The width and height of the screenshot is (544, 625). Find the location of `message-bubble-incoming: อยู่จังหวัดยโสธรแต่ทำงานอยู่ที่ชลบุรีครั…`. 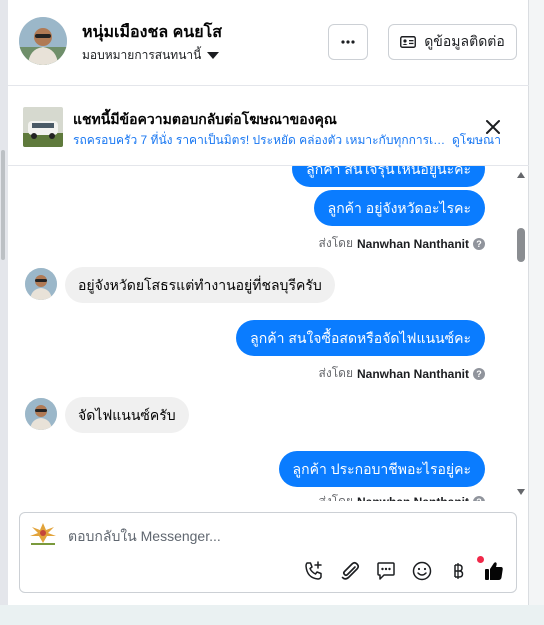

message-bubble-incoming: อยู่จังหวัดยโสธรแต่ทำงานอยู่ที่ชลบุรีครั… is located at coordinates (200, 285).